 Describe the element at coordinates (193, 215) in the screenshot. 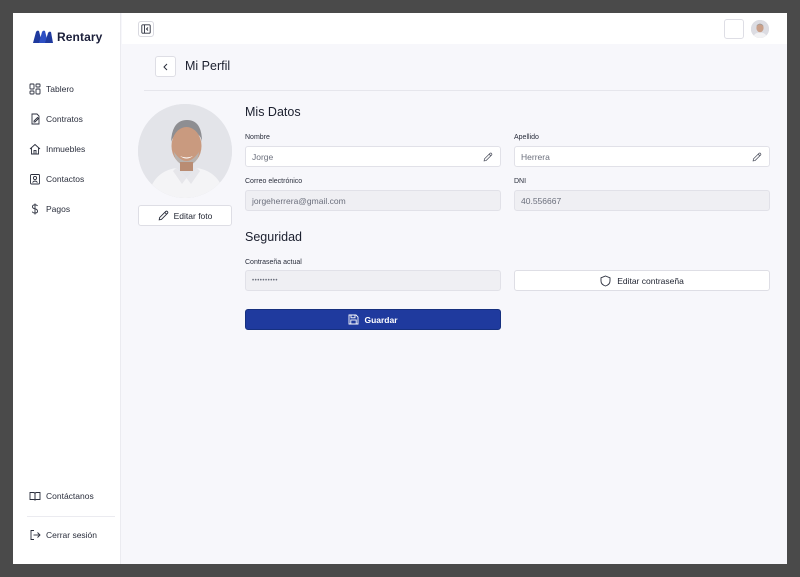

I see `edit-photo-label: Editar foto` at that location.